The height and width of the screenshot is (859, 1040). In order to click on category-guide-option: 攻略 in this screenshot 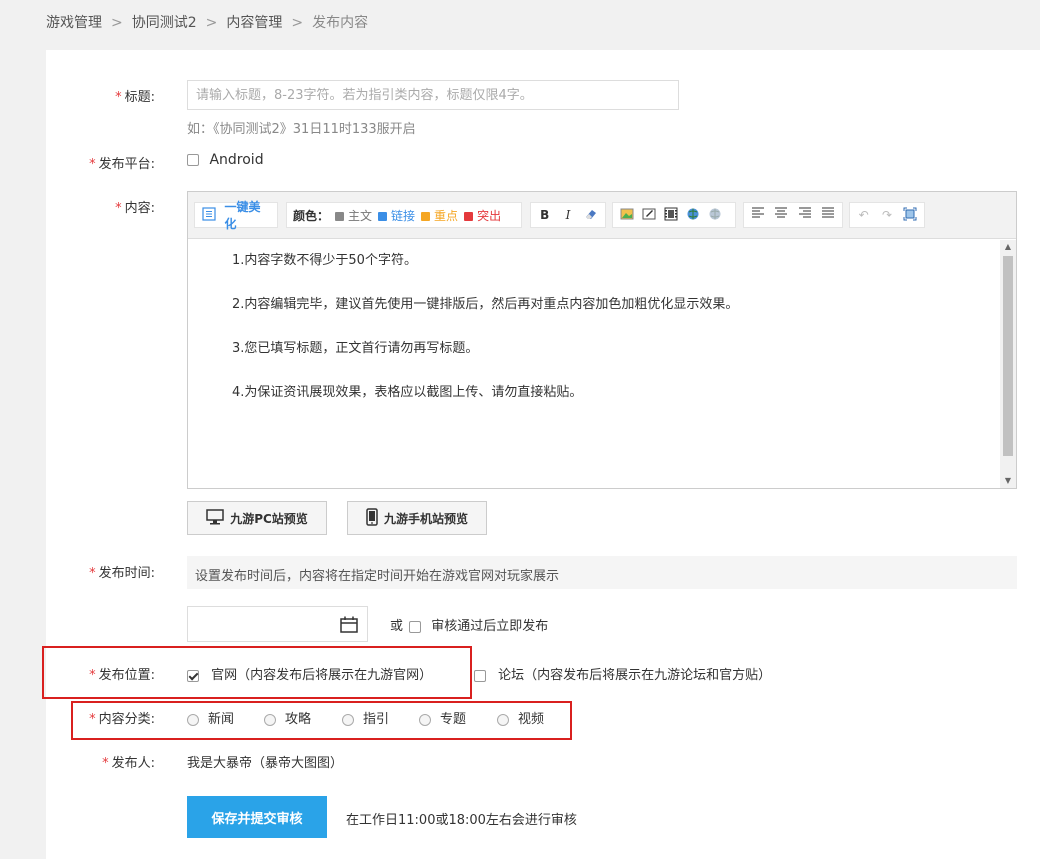, I will do `click(287, 717)`.